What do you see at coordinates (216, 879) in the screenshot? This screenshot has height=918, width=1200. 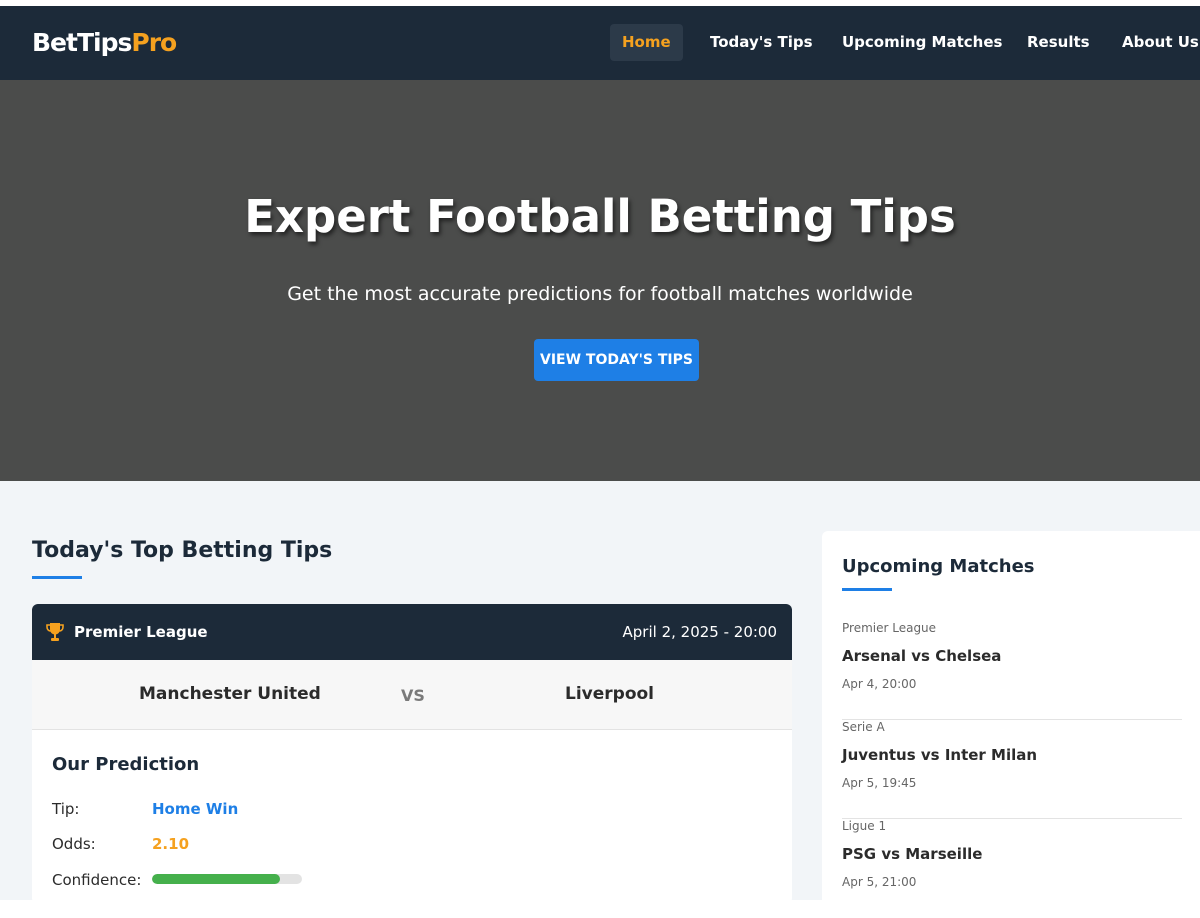 I see `confidence-bar-fill` at bounding box center [216, 879].